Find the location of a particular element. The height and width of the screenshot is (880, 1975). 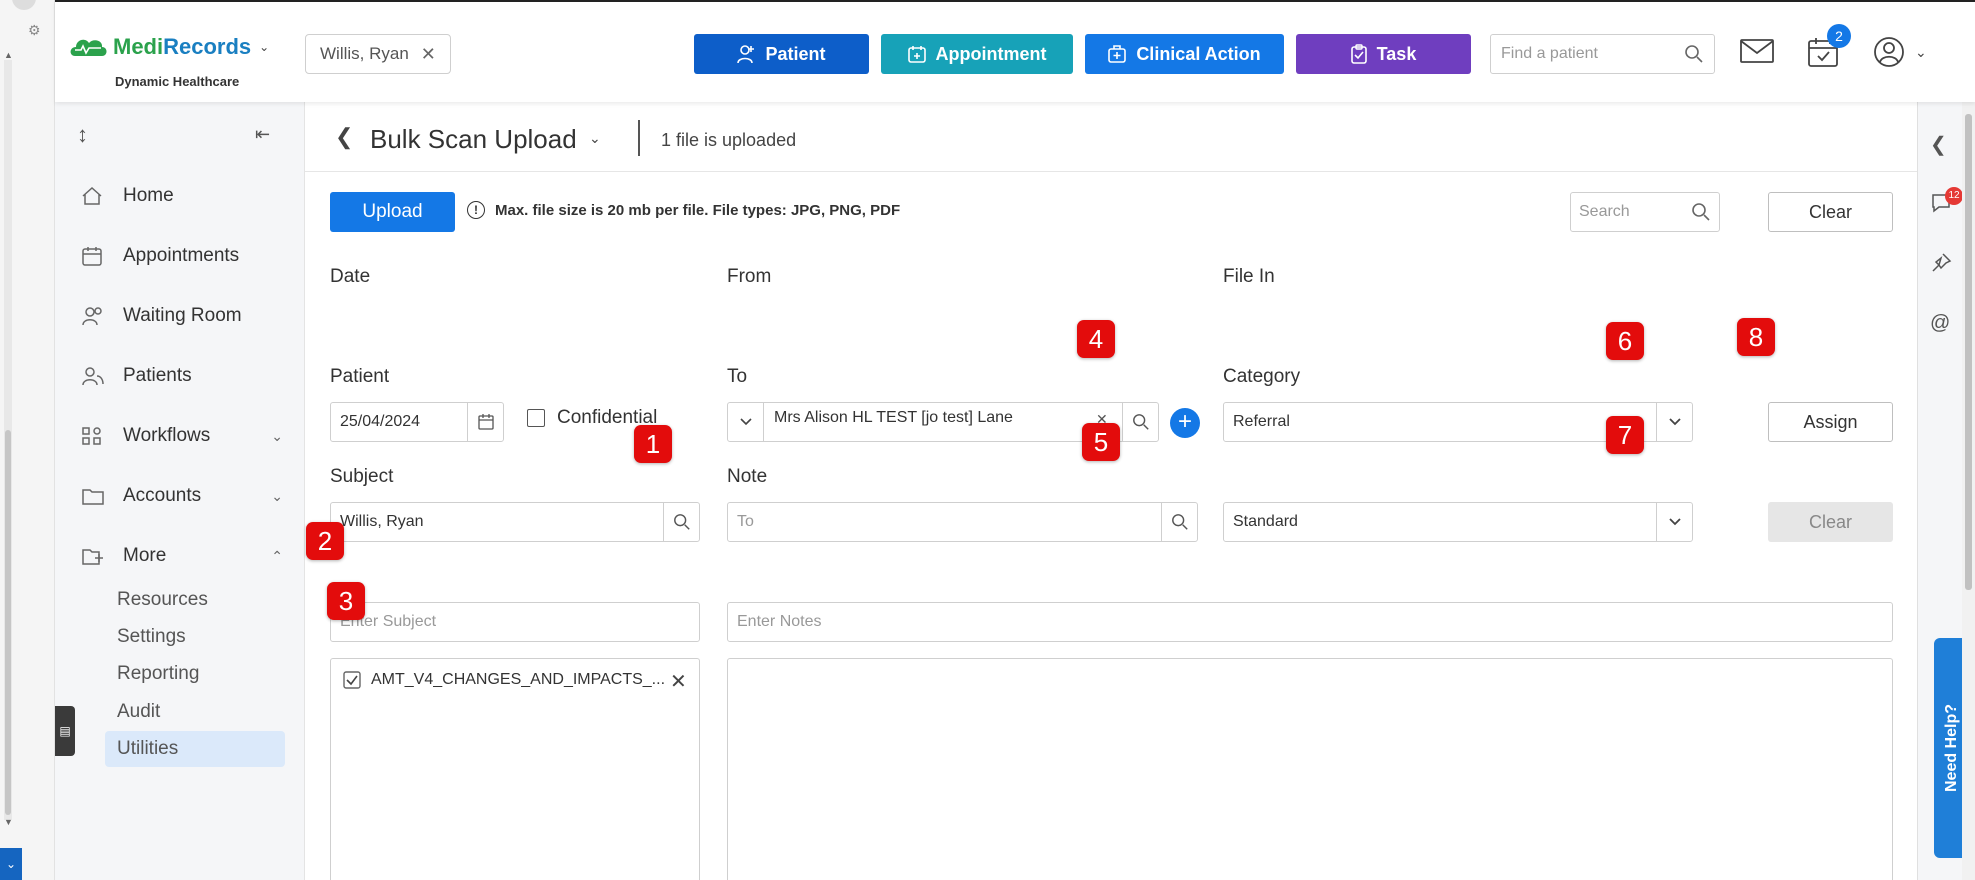

sidebar-subitem-resources: Resources is located at coordinates (195, 600).